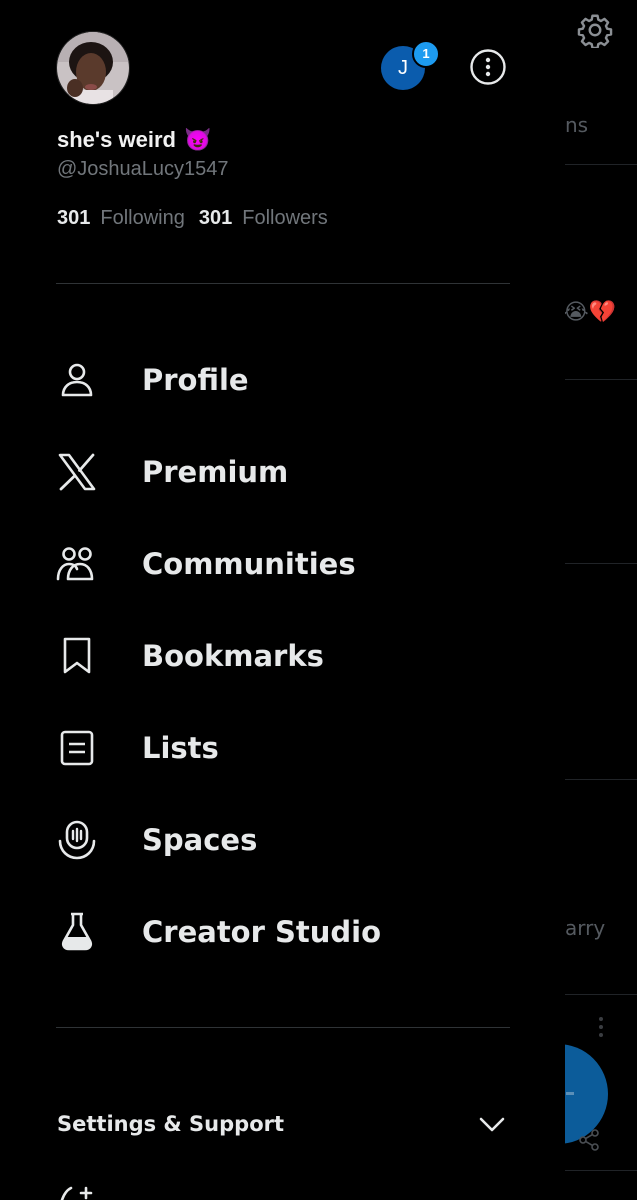  What do you see at coordinates (142, 218) in the screenshot?
I see `following-label: Following` at bounding box center [142, 218].